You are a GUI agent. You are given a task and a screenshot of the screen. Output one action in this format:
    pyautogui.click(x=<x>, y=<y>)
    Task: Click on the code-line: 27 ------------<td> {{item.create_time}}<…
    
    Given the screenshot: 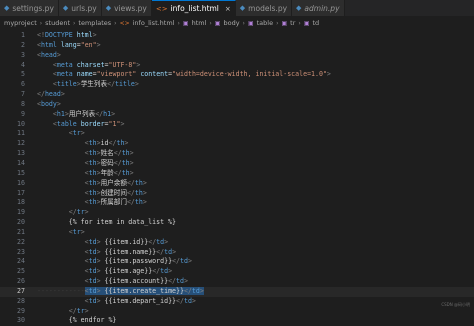 What is the action you would take?
    pyautogui.click(x=237, y=291)
    